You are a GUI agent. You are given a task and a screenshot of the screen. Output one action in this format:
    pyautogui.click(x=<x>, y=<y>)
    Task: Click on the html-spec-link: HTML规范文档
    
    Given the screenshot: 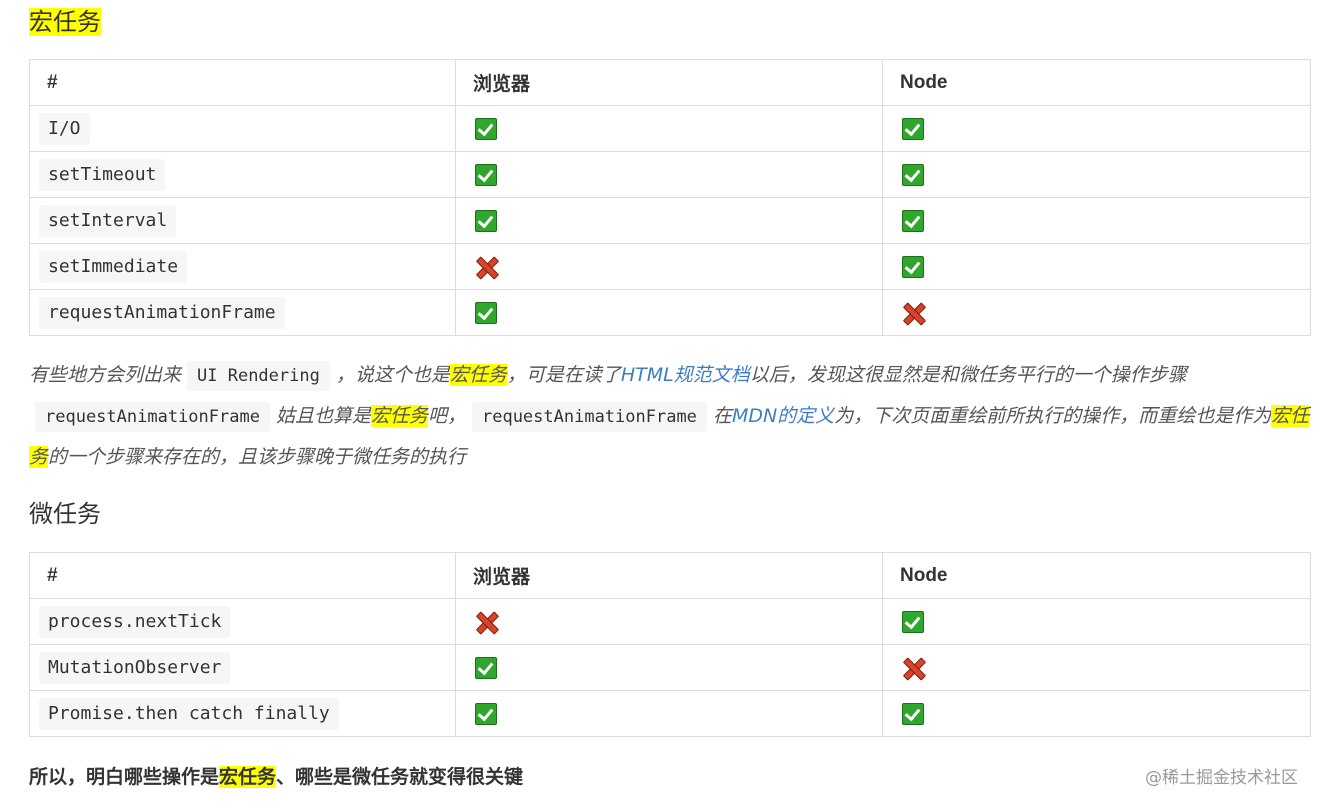 What is the action you would take?
    pyautogui.click(x=685, y=375)
    